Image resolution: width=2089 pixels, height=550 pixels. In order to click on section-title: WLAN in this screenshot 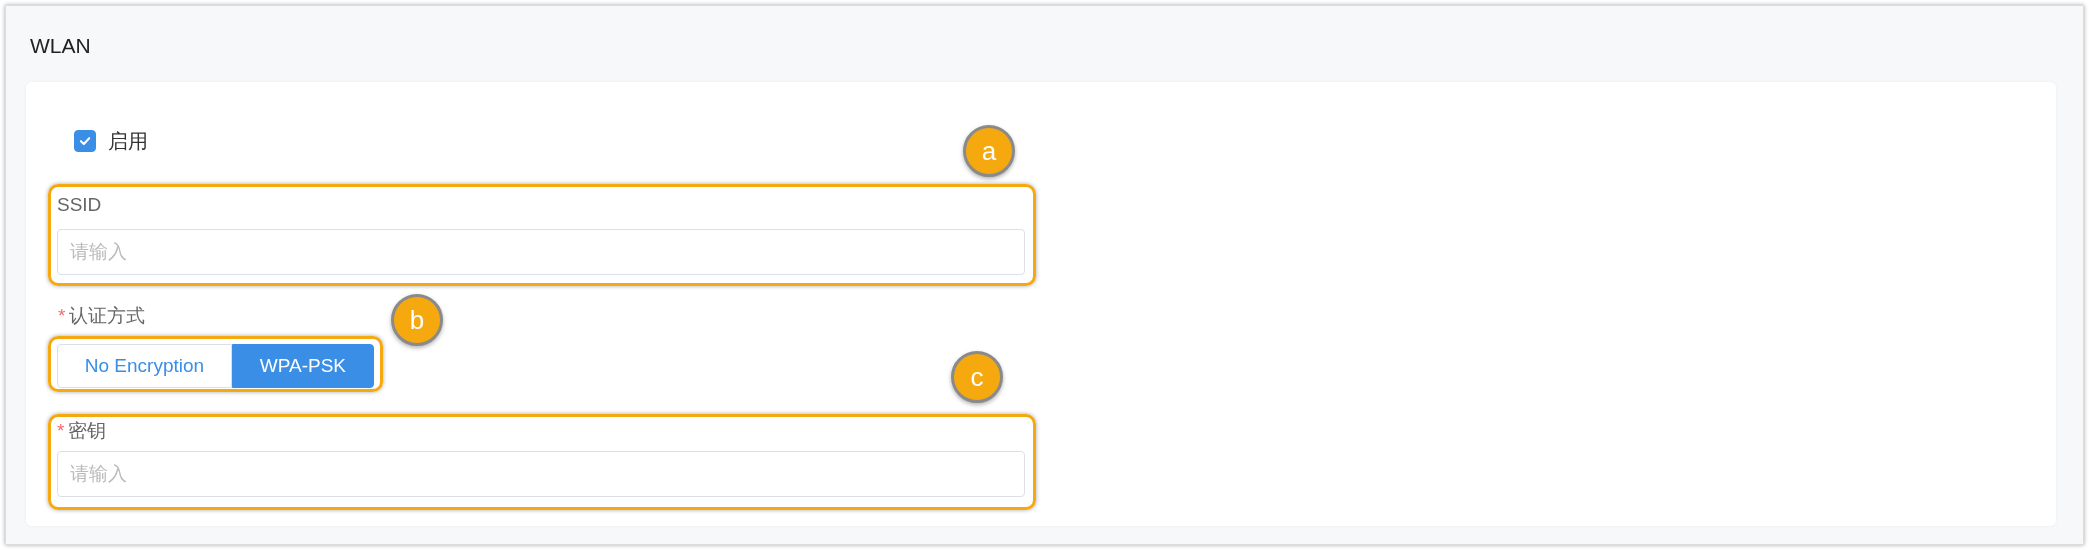, I will do `click(61, 46)`.